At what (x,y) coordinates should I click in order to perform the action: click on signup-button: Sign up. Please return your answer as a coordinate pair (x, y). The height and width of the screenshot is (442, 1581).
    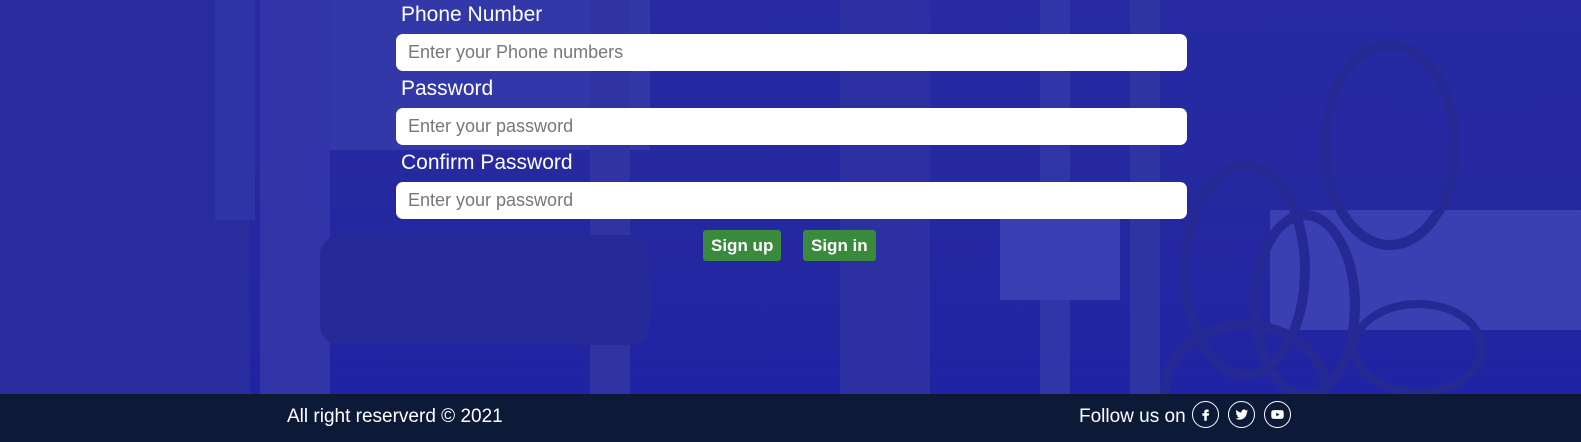
    Looking at the image, I should click on (742, 245).